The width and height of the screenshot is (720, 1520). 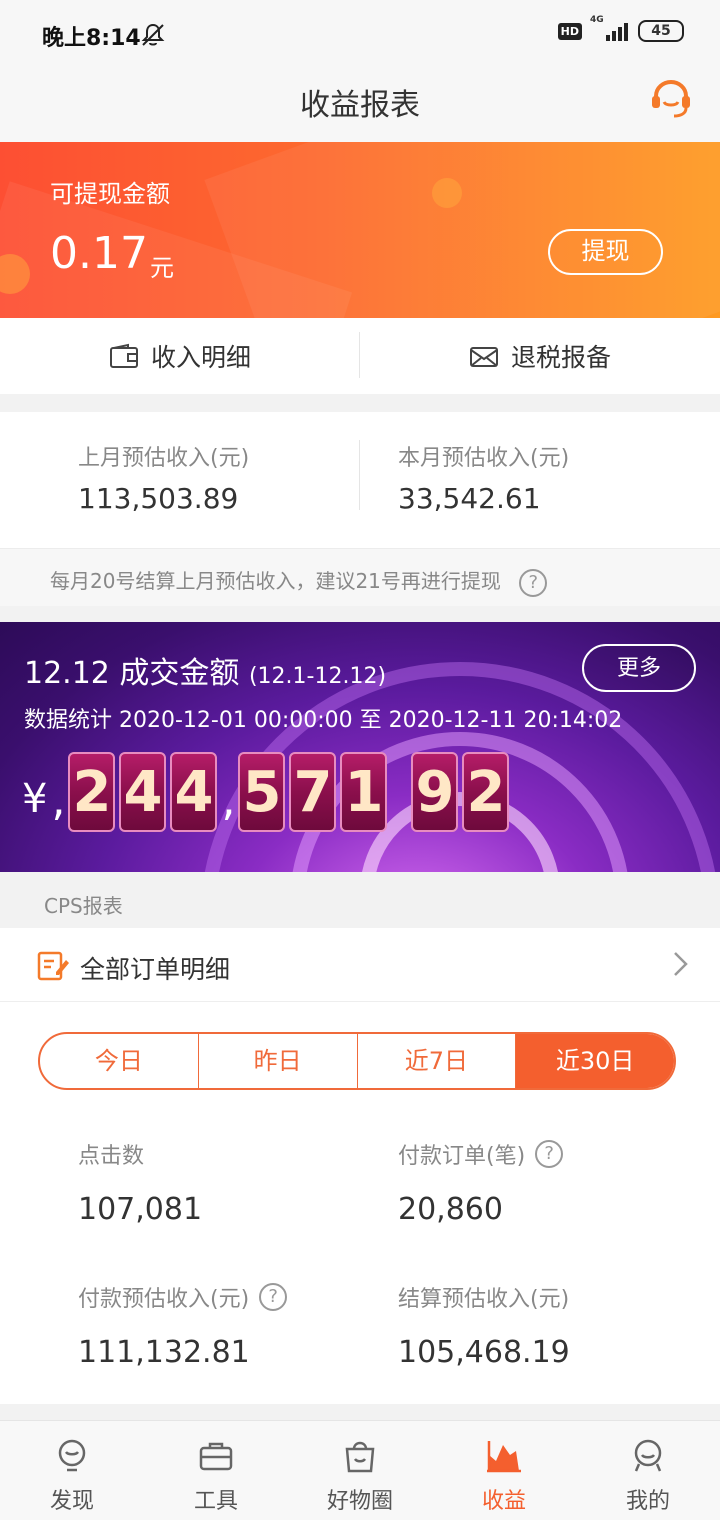 What do you see at coordinates (91, 38) in the screenshot?
I see `status-time: 晚上8:14` at bounding box center [91, 38].